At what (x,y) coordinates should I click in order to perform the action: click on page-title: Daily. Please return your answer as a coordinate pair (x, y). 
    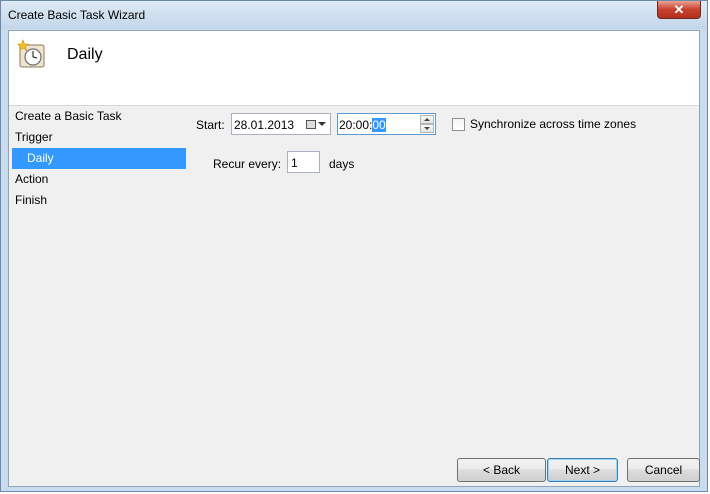
    Looking at the image, I should click on (85, 54).